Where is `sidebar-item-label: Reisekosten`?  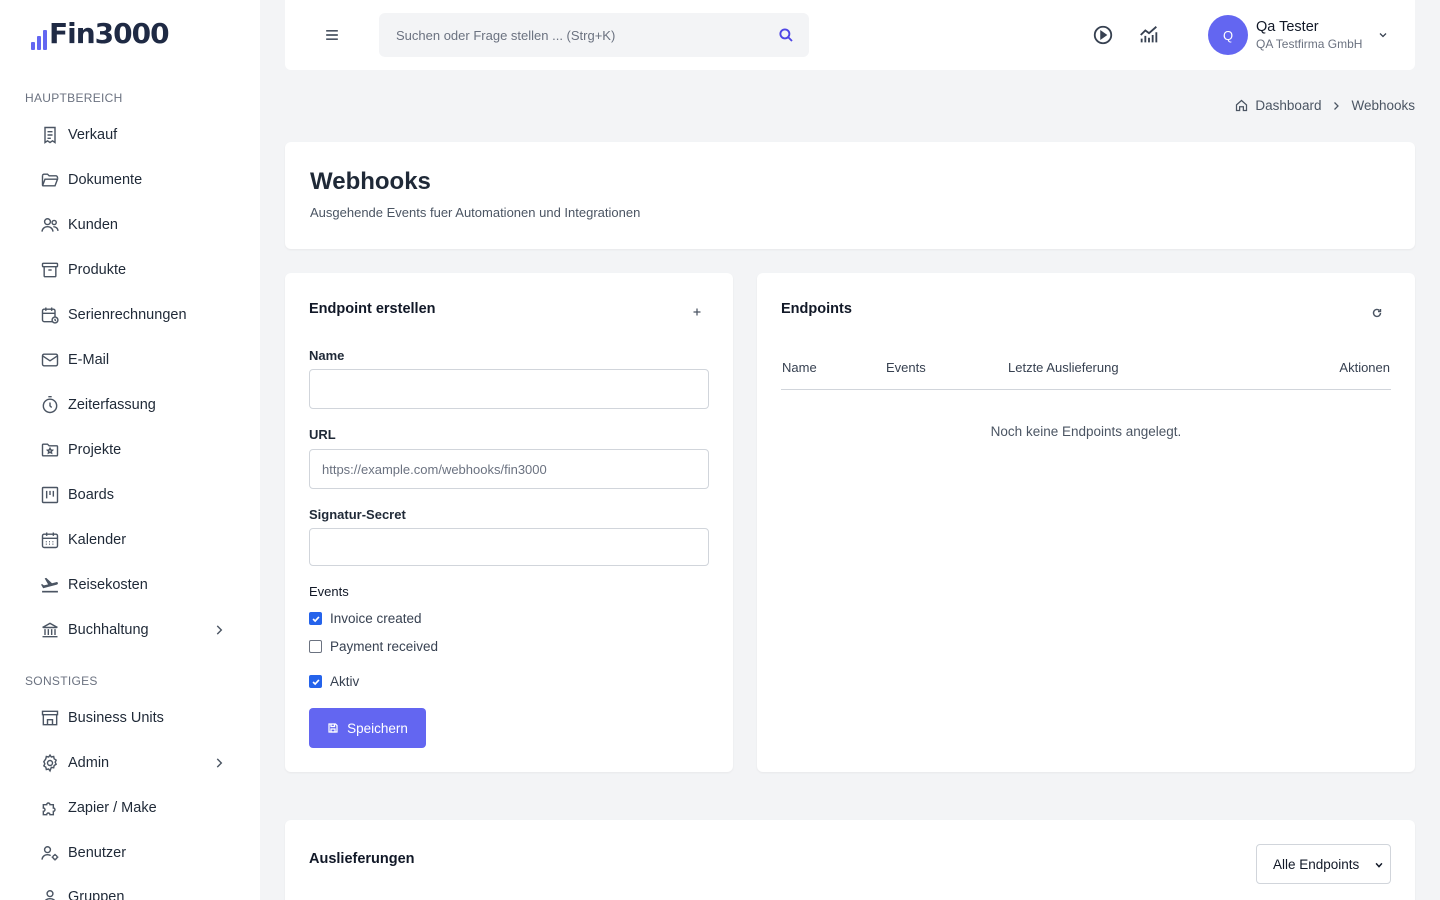
sidebar-item-label: Reisekosten is located at coordinates (108, 585).